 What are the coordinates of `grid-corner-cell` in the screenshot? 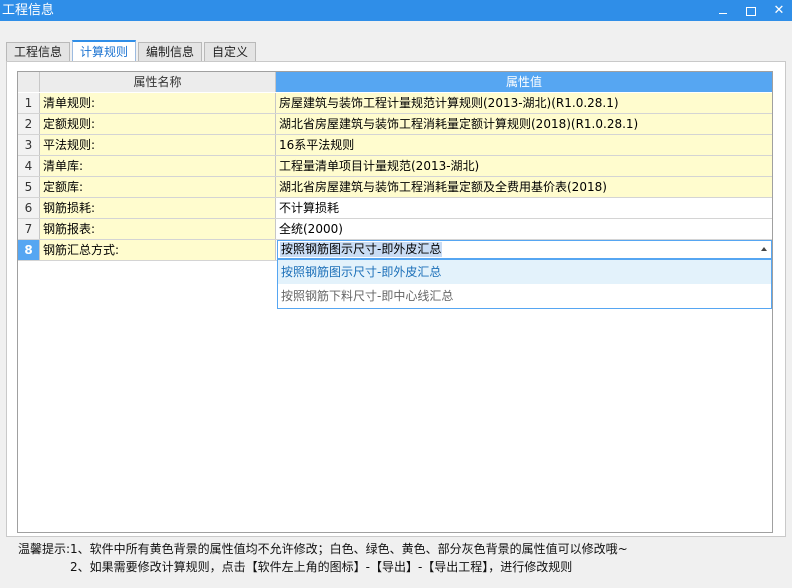 It's located at (29, 82).